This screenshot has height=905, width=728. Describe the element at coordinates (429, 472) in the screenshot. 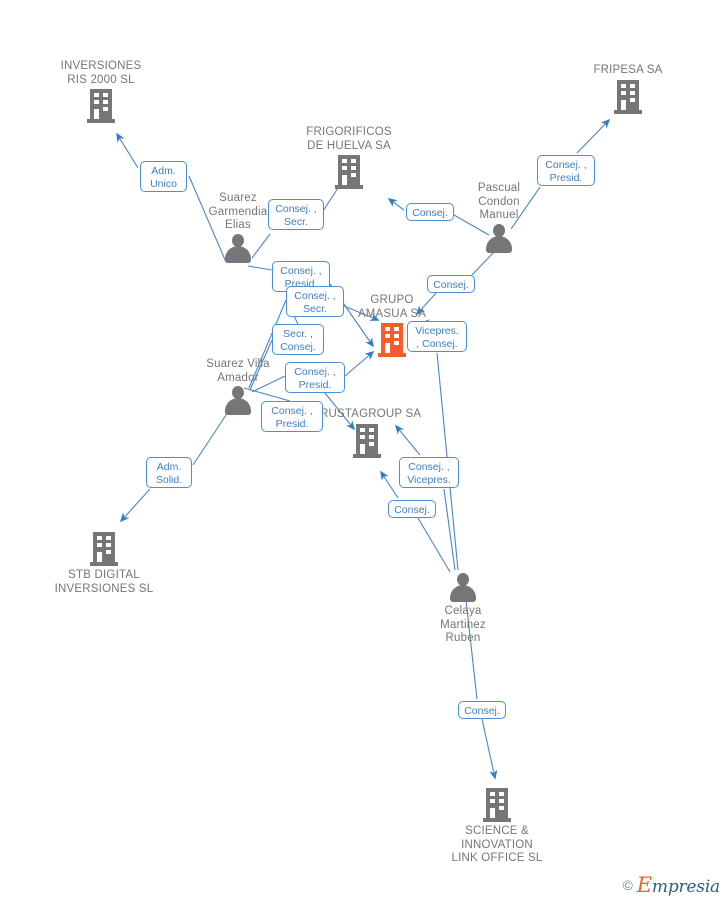

I see `relation-label-consej-vicepres: Consej. , Vicepres.` at that location.